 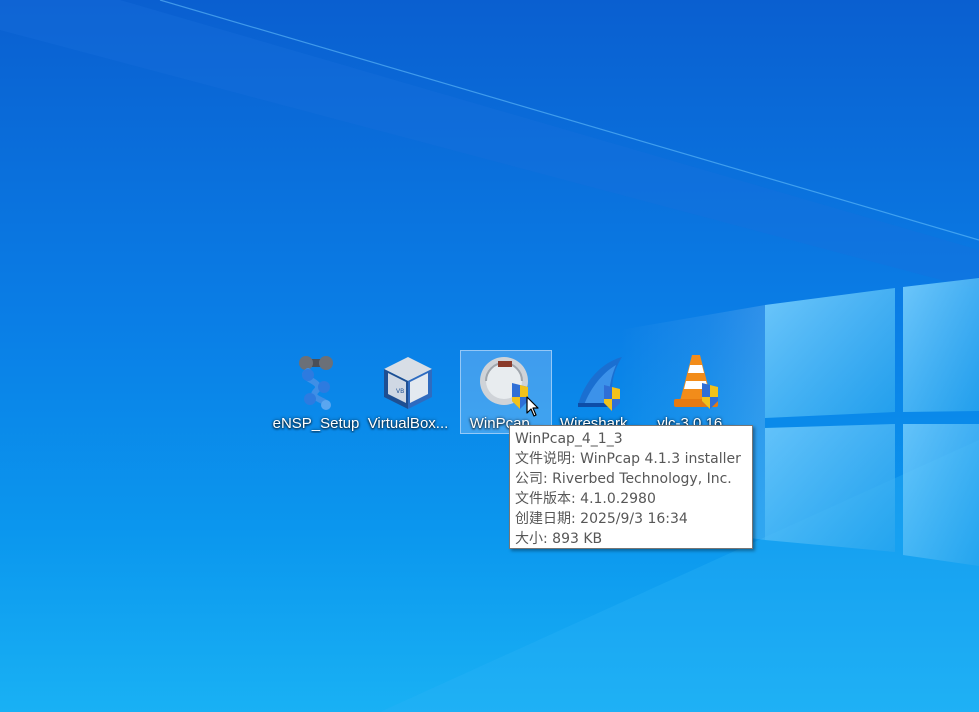 What do you see at coordinates (408, 383) in the screenshot?
I see `virtualbox-icon: VB` at bounding box center [408, 383].